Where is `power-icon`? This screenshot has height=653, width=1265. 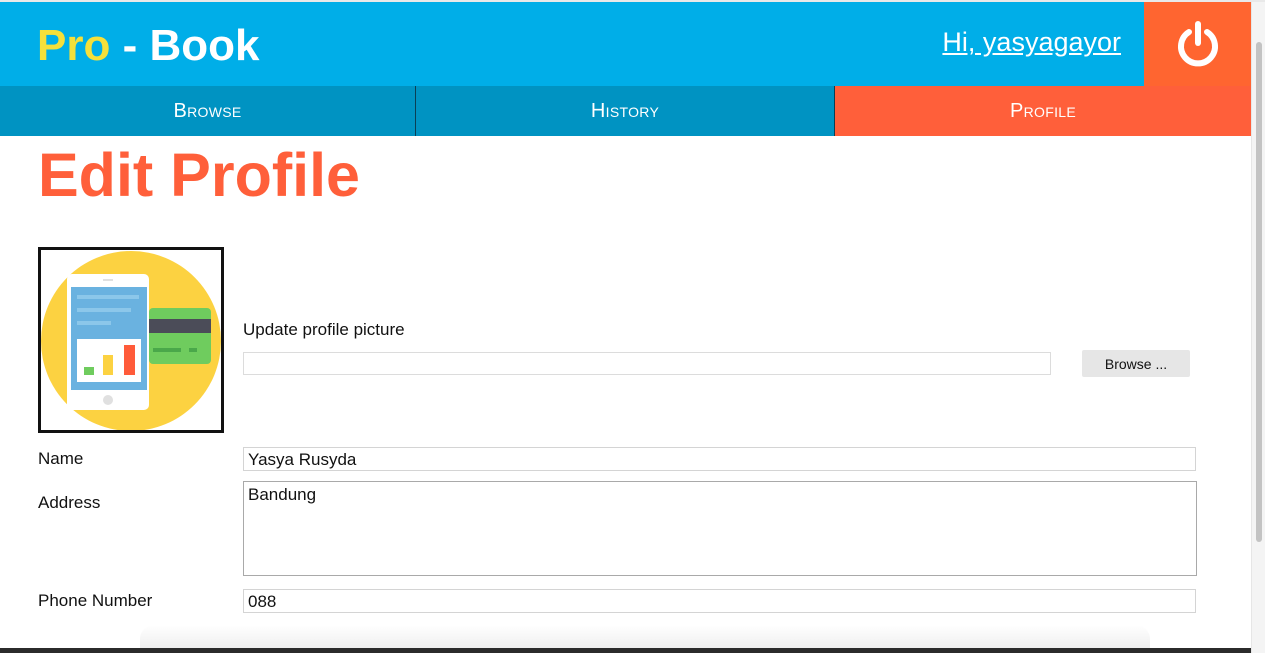
power-icon is located at coordinates (1197, 44).